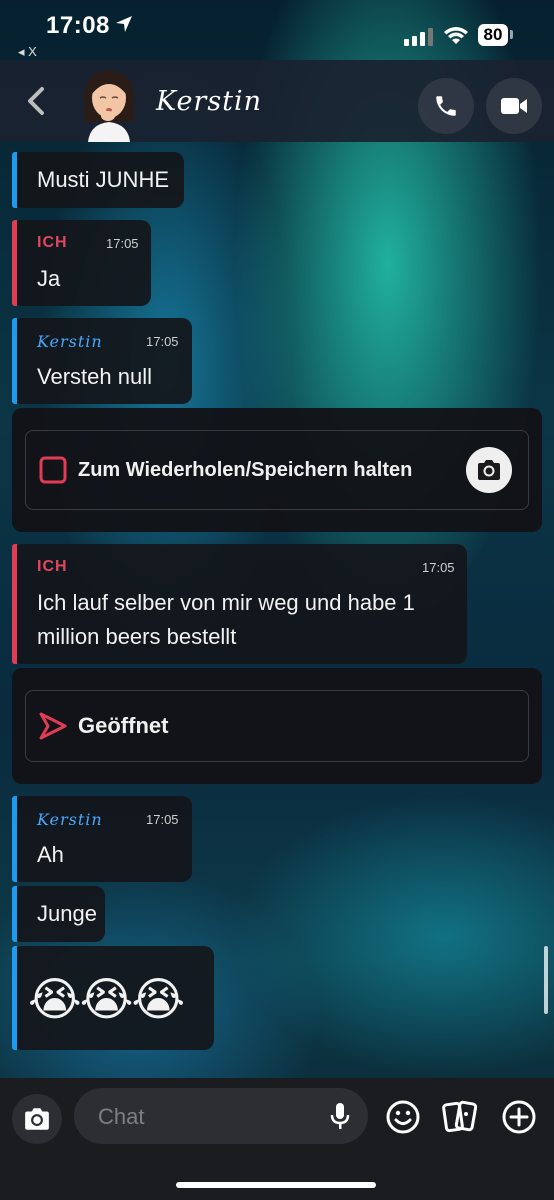 Image resolution: width=554 pixels, height=1200 pixels. I want to click on home-indicator, so click(276, 1185).